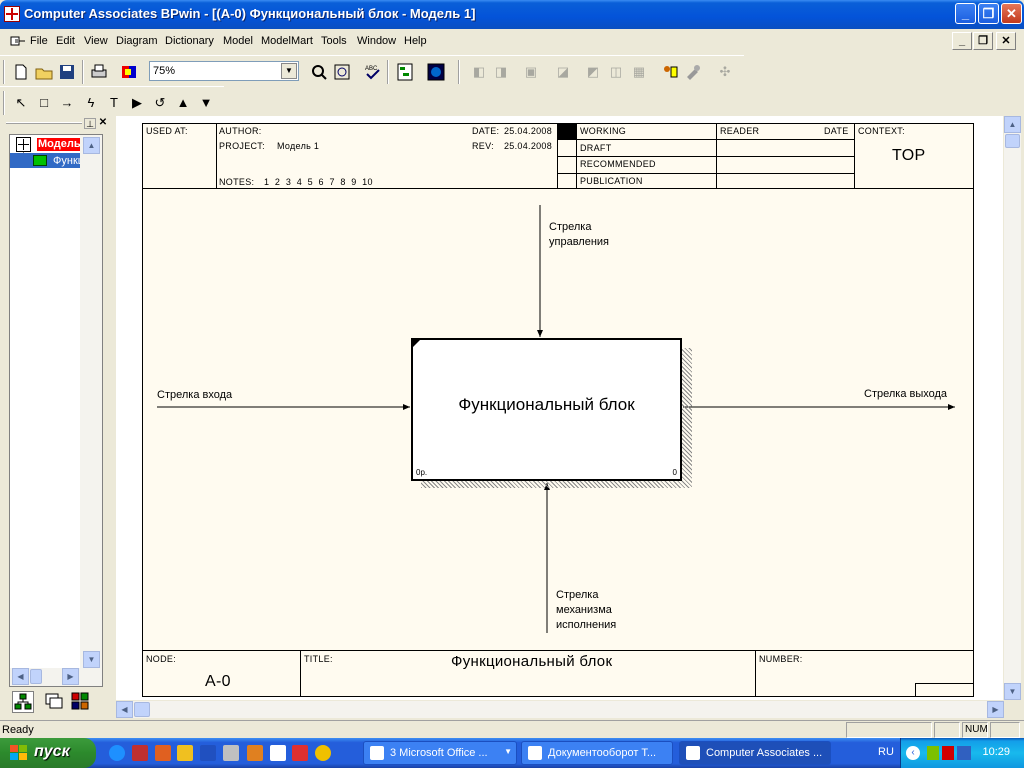  What do you see at coordinates (114, 103) in the screenshot?
I see `text-tool-icon: T` at bounding box center [114, 103].